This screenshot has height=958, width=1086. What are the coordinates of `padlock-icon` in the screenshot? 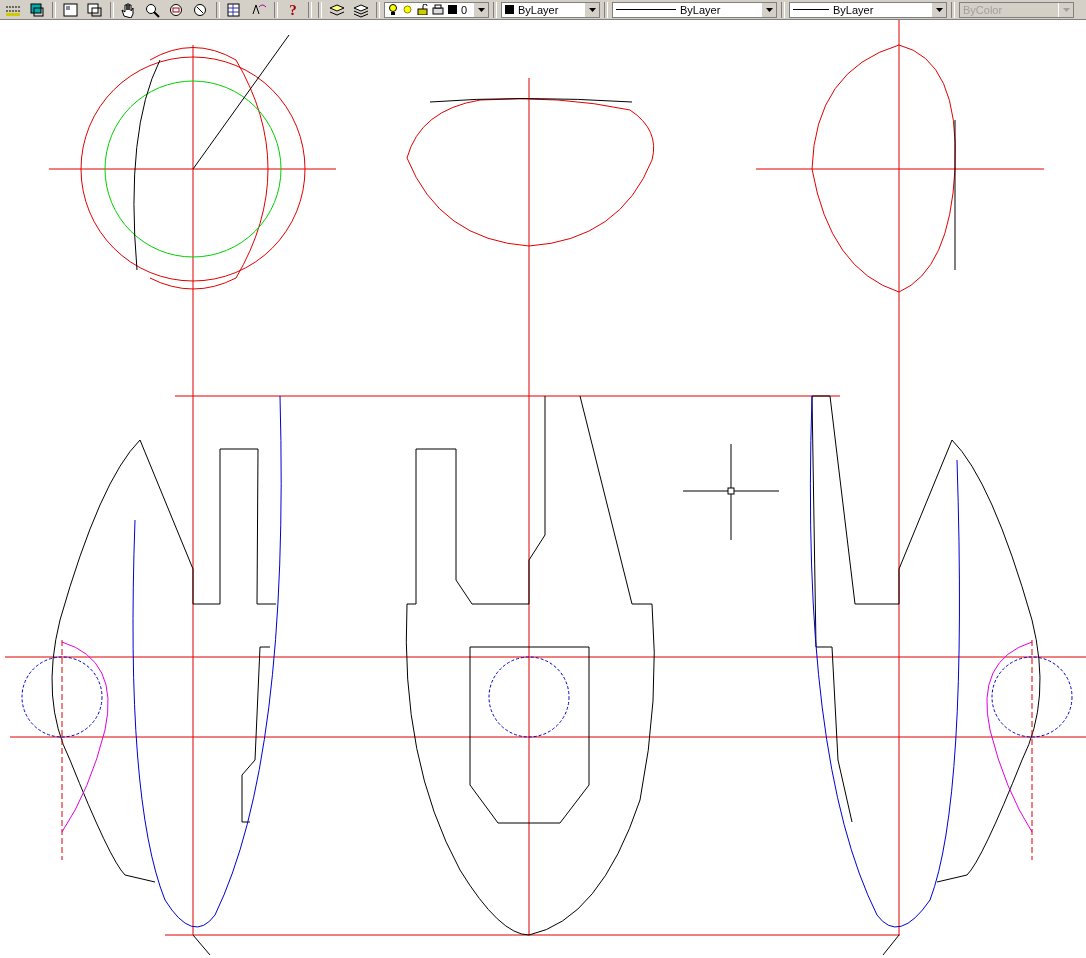 It's located at (422, 9).